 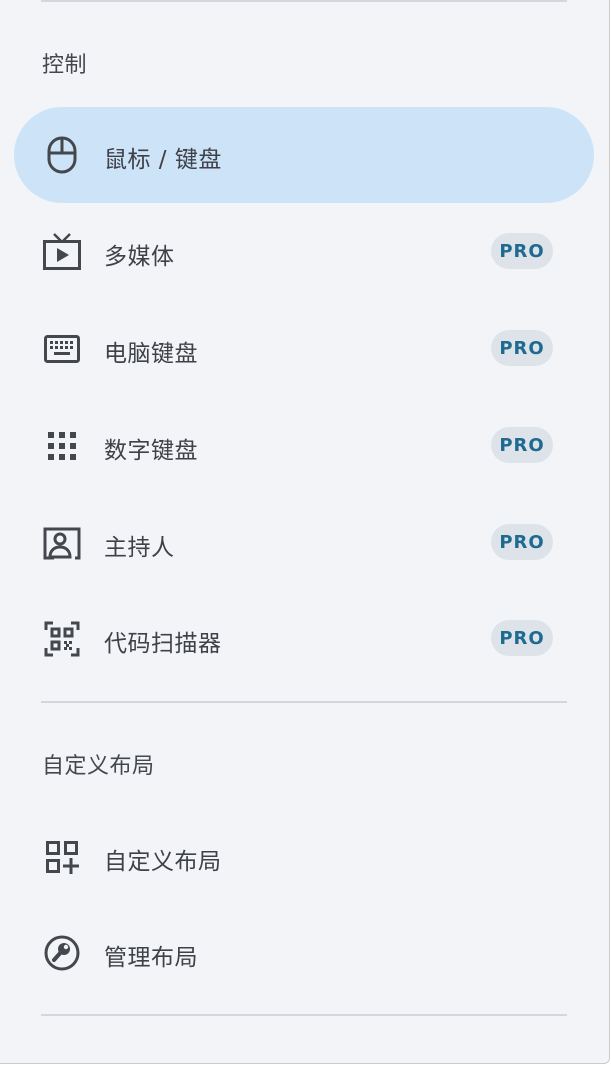 I want to click on menu-item-label: 主持人, so click(x=139, y=548).